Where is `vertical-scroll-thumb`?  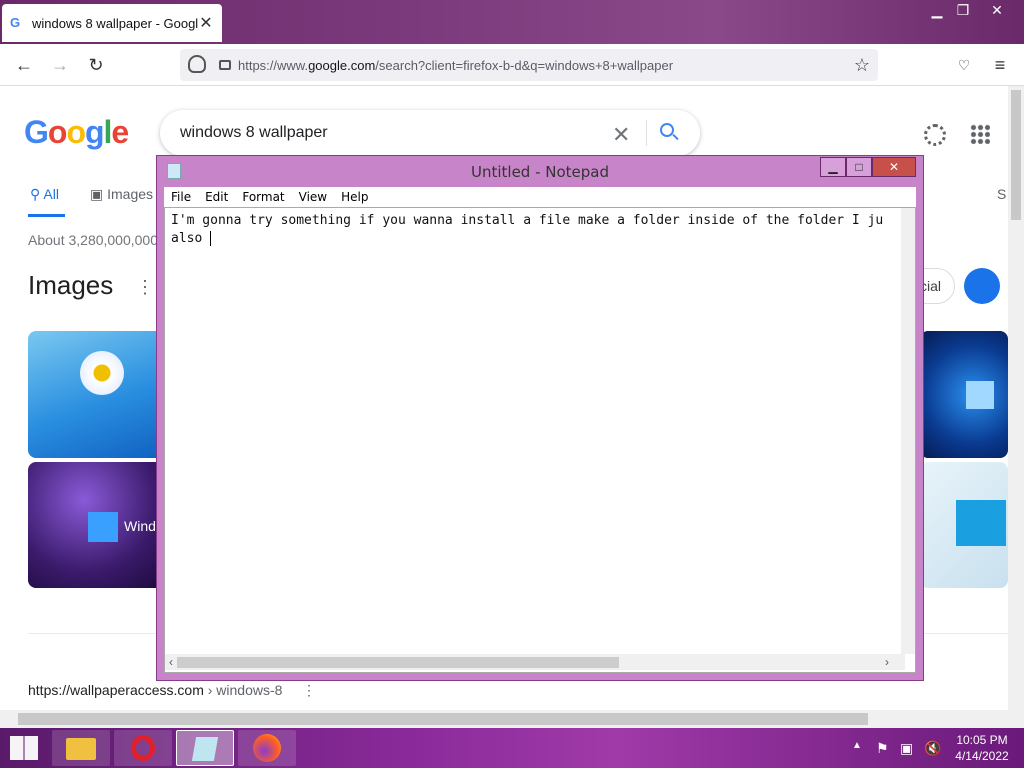 vertical-scroll-thumb is located at coordinates (1016, 155).